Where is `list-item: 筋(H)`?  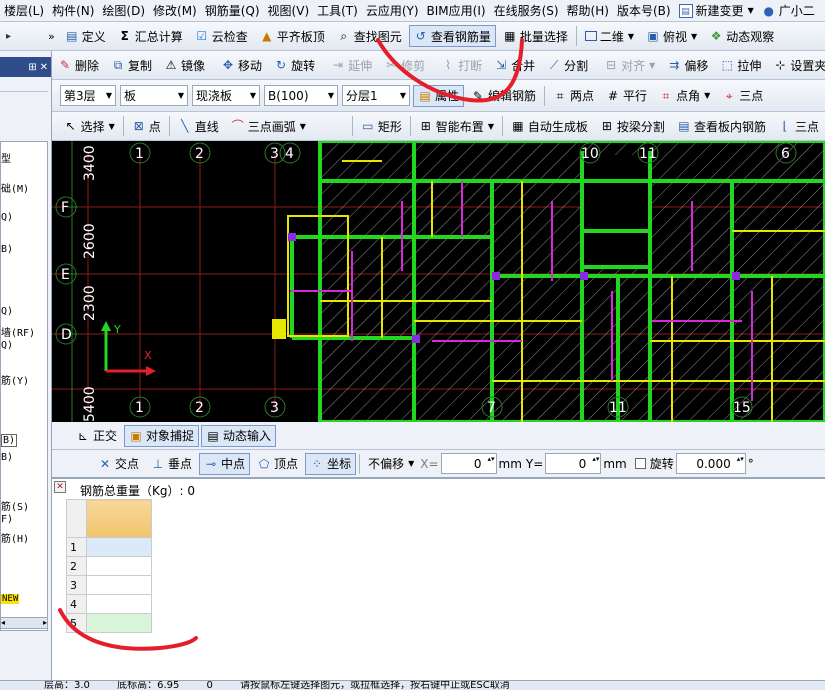
list-item: 筋(H) is located at coordinates (15, 537).